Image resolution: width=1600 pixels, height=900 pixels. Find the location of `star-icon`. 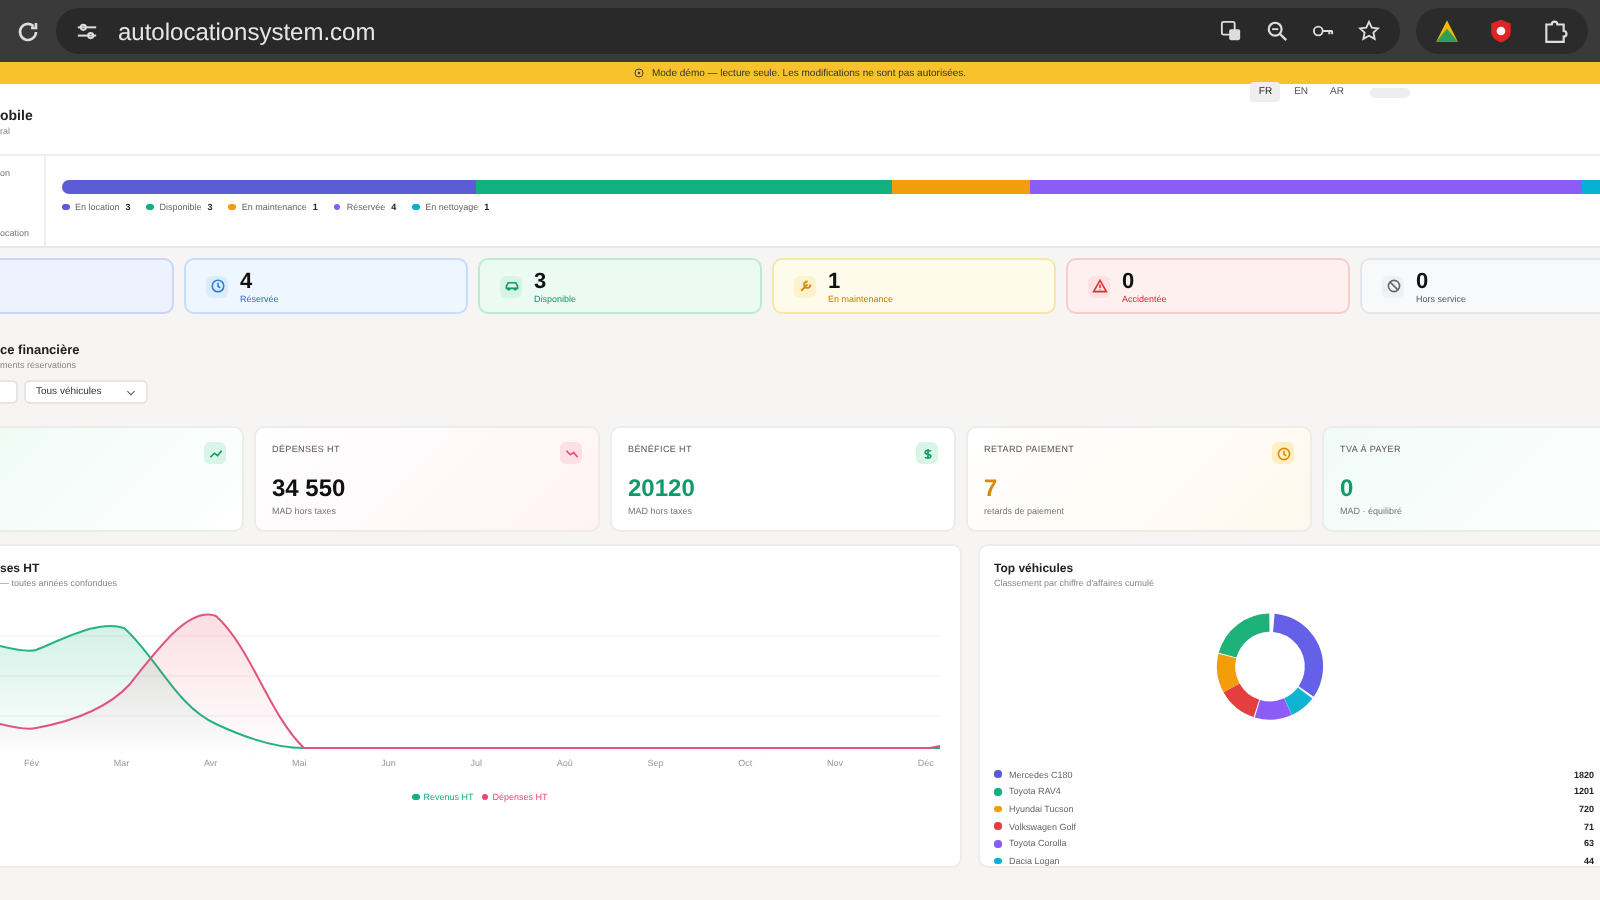

star-icon is located at coordinates (1369, 31).